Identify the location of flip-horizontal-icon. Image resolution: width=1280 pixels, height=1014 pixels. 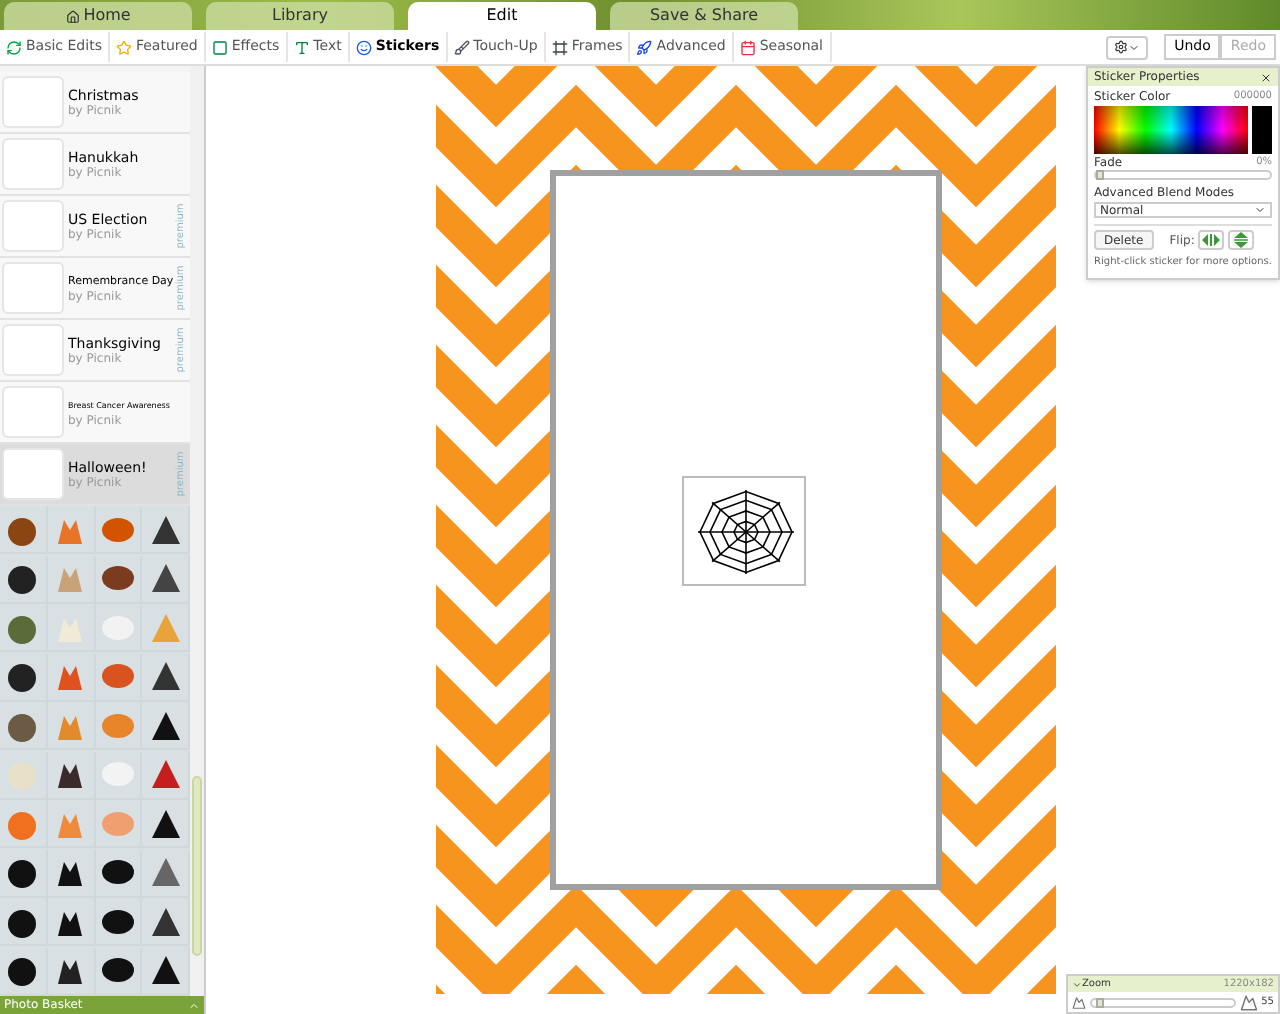
(1211, 240).